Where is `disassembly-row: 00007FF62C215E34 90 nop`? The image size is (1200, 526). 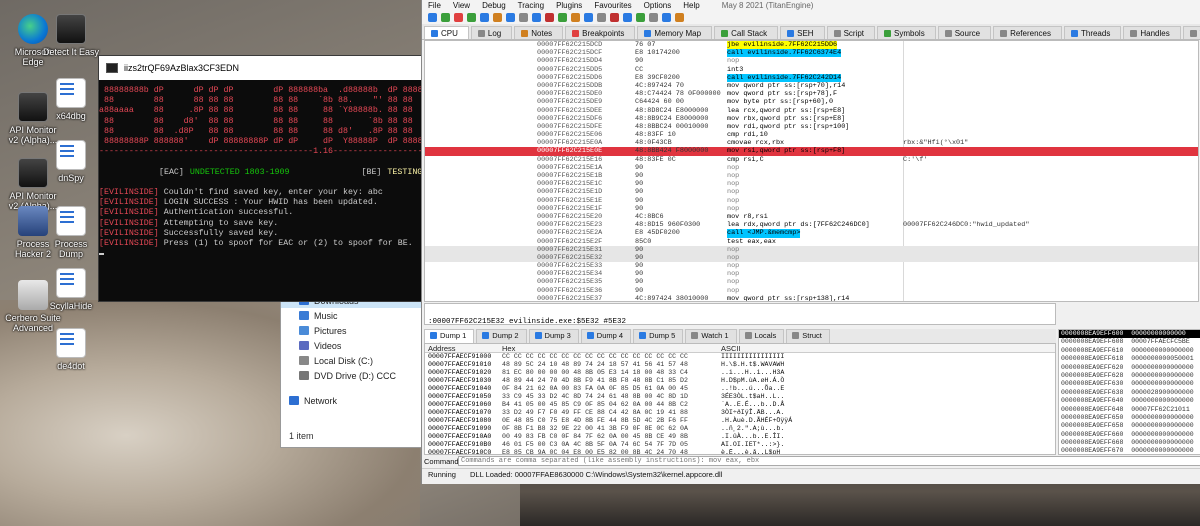 disassembly-row: 00007FF62C215E34 90 nop is located at coordinates (811, 274).